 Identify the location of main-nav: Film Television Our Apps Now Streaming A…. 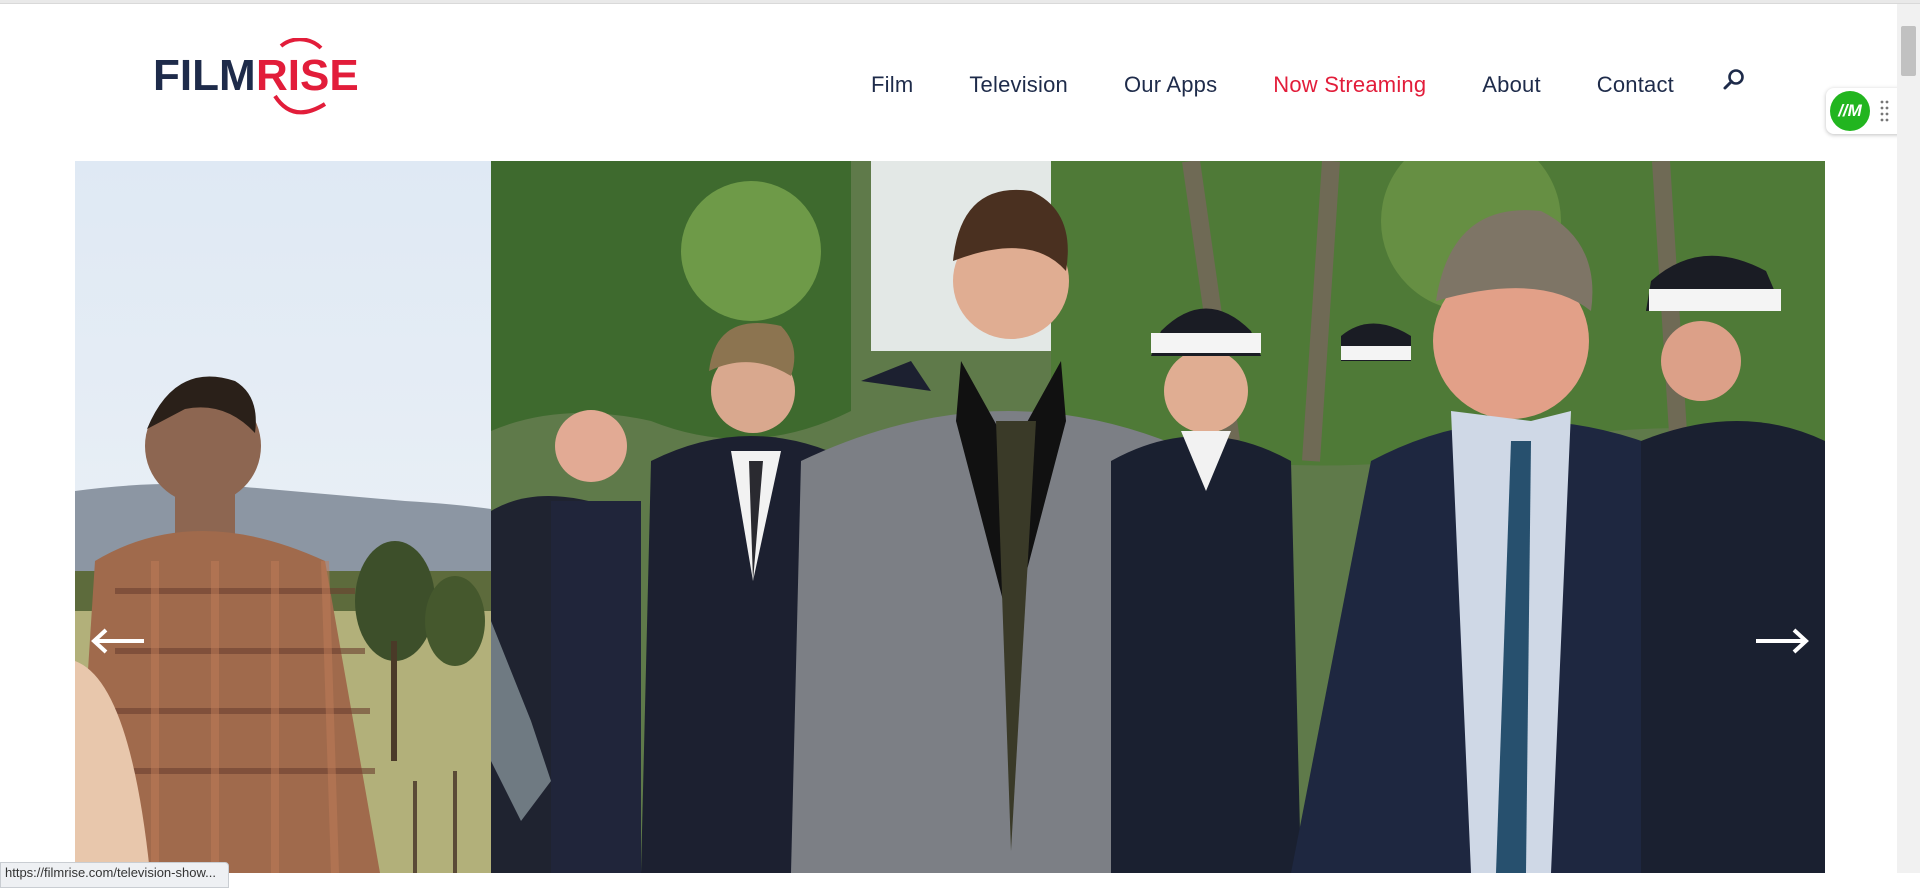
(1300, 85).